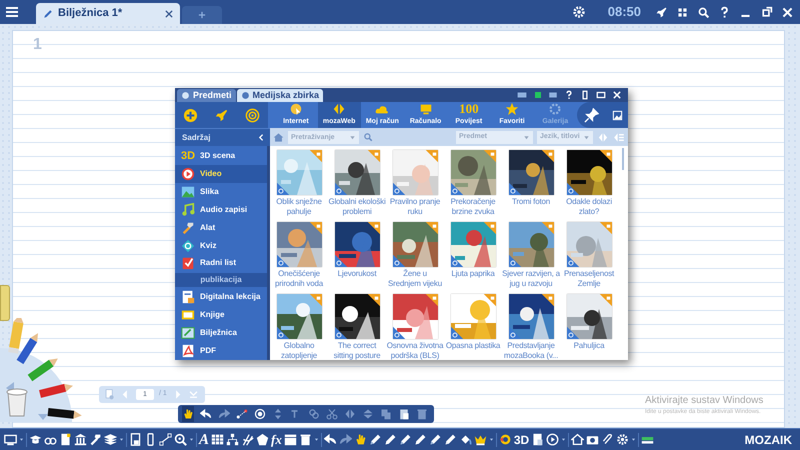 The width and height of the screenshot is (800, 450). What do you see at coordinates (473, 207) in the screenshot?
I see `video-title: Prekoračenje brzine zvuka` at bounding box center [473, 207].